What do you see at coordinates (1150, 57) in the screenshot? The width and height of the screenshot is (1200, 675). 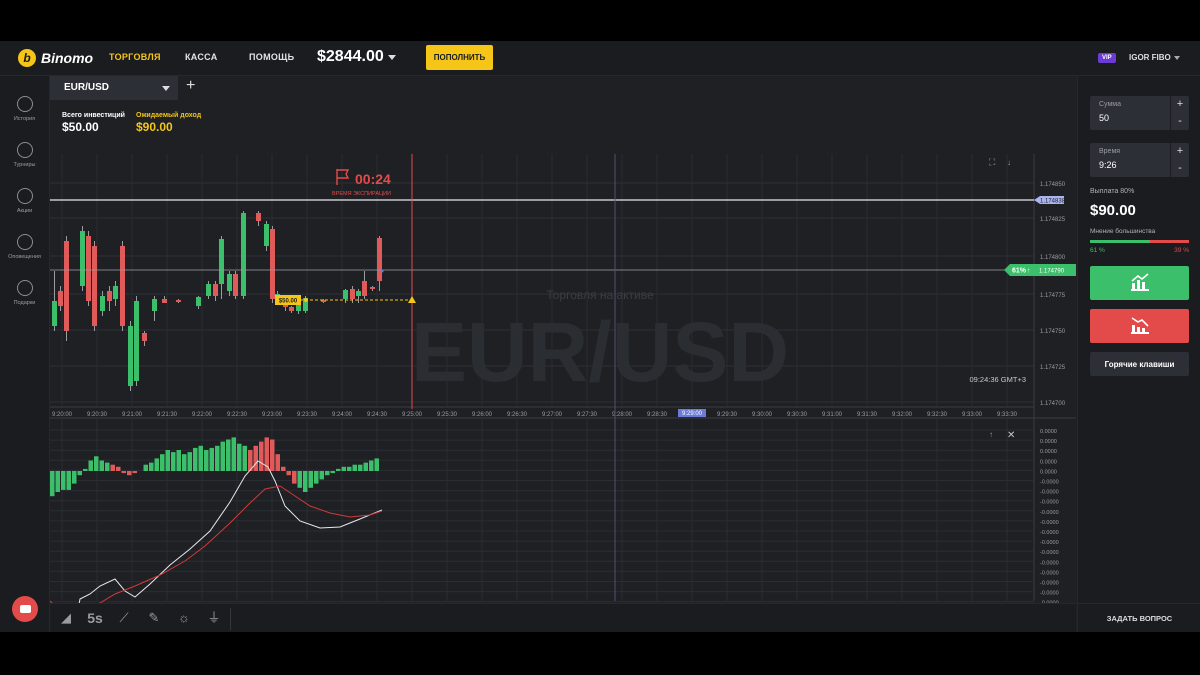 I see `user-name: IGOR FIBO` at bounding box center [1150, 57].